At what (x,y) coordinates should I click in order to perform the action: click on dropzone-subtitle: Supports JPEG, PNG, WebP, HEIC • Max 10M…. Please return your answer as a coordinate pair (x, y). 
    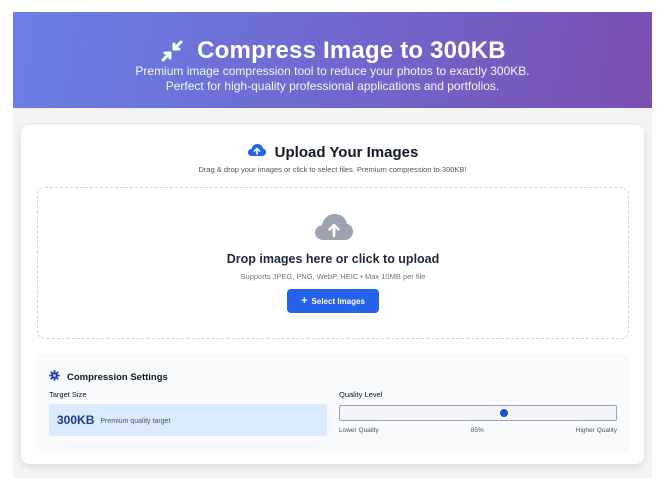
    Looking at the image, I should click on (333, 276).